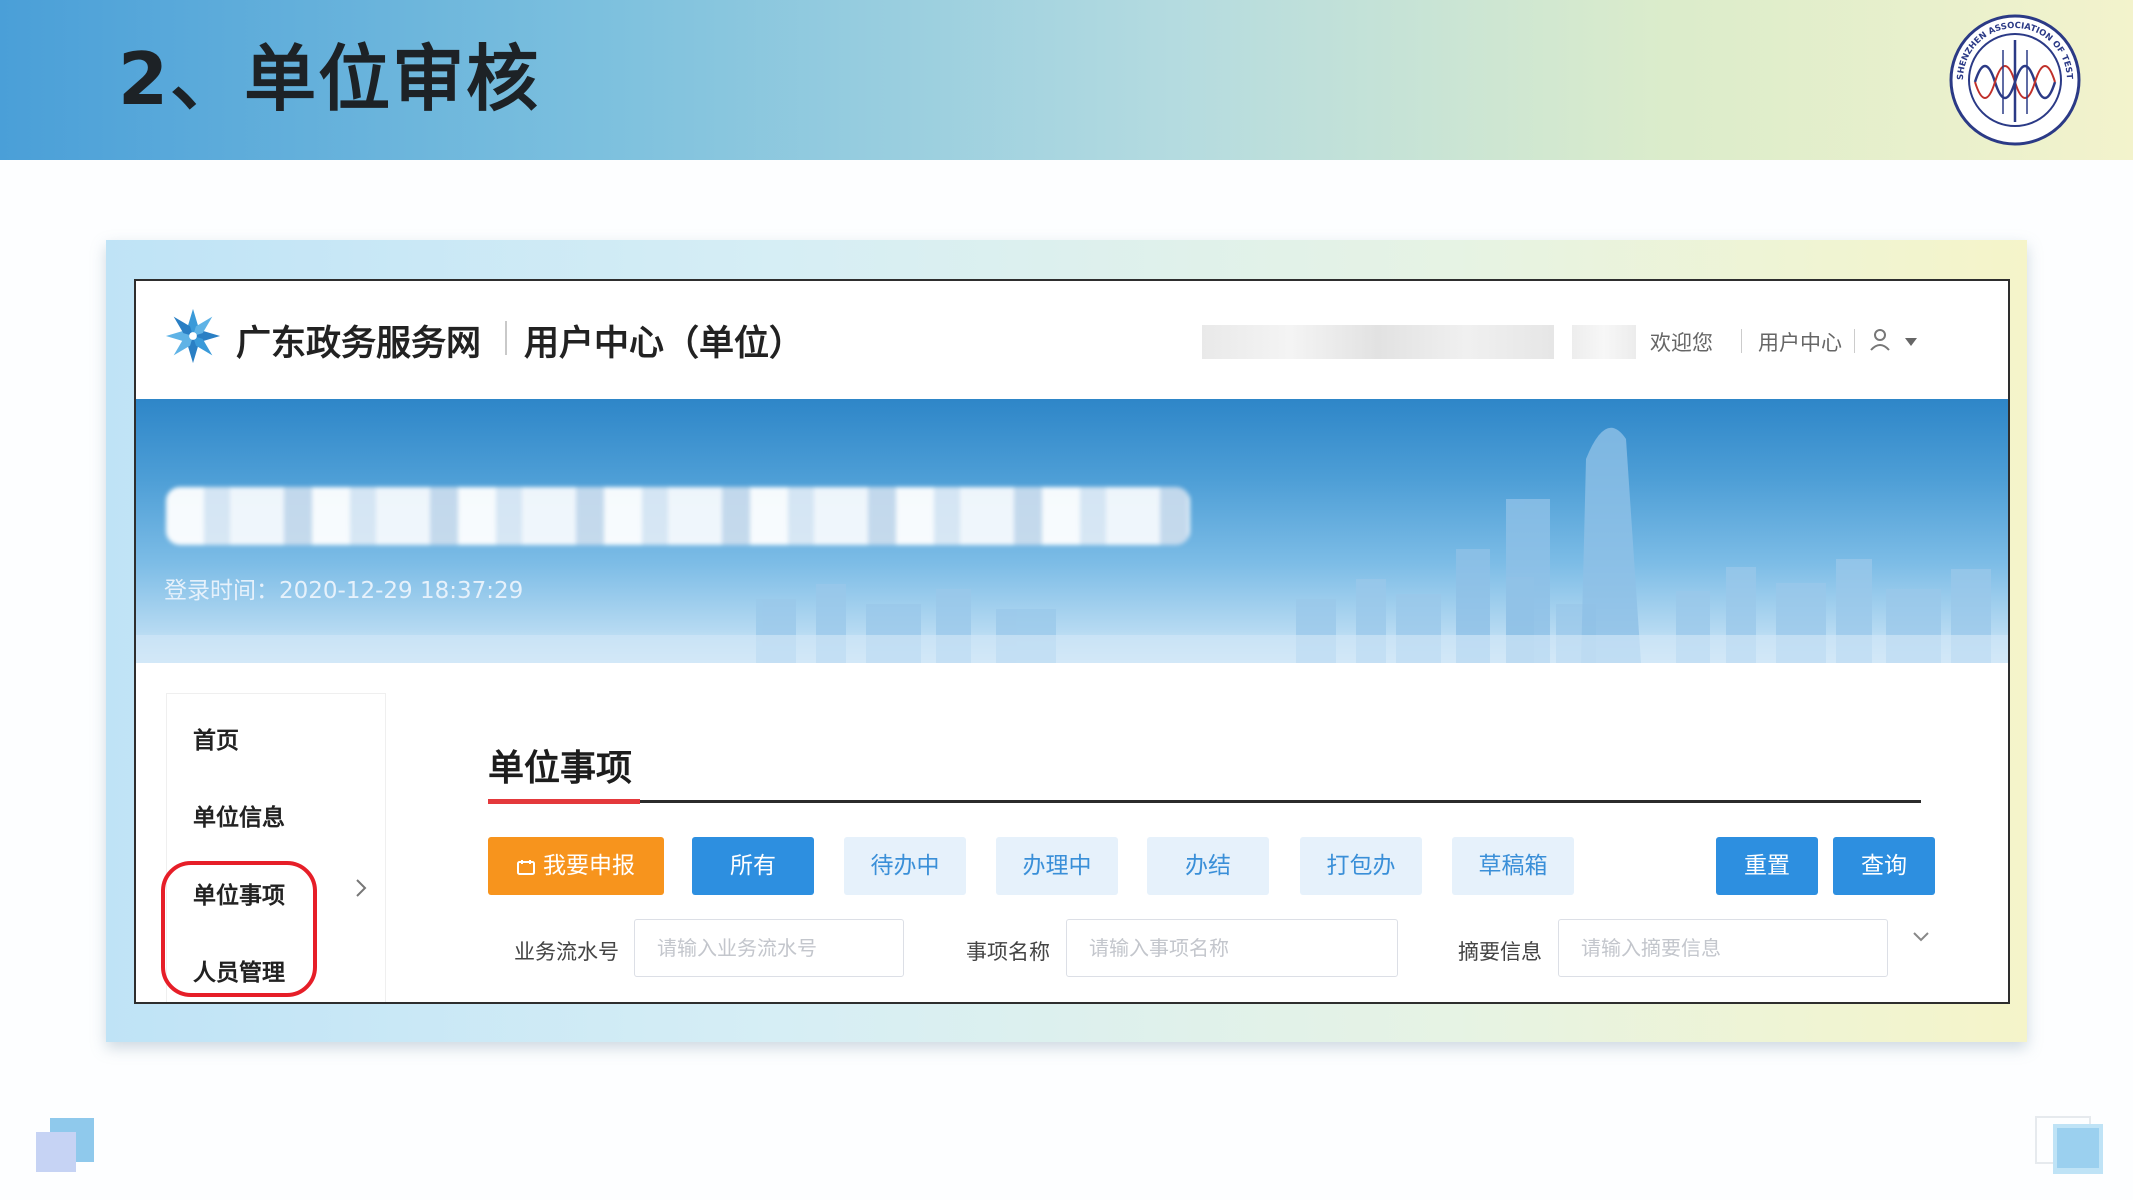 This screenshot has height=1200, width=2133. What do you see at coordinates (664, 344) in the screenshot?
I see `user-center-subtitle: 用户中心（单位）` at bounding box center [664, 344].